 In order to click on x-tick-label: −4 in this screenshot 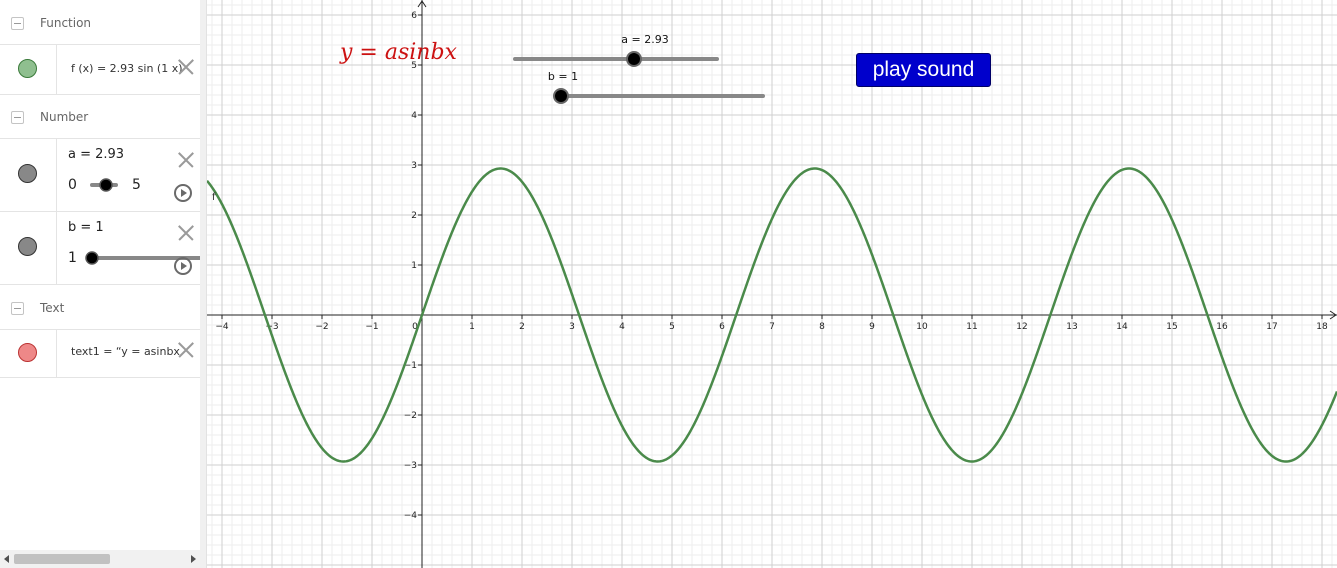, I will do `click(222, 327)`.